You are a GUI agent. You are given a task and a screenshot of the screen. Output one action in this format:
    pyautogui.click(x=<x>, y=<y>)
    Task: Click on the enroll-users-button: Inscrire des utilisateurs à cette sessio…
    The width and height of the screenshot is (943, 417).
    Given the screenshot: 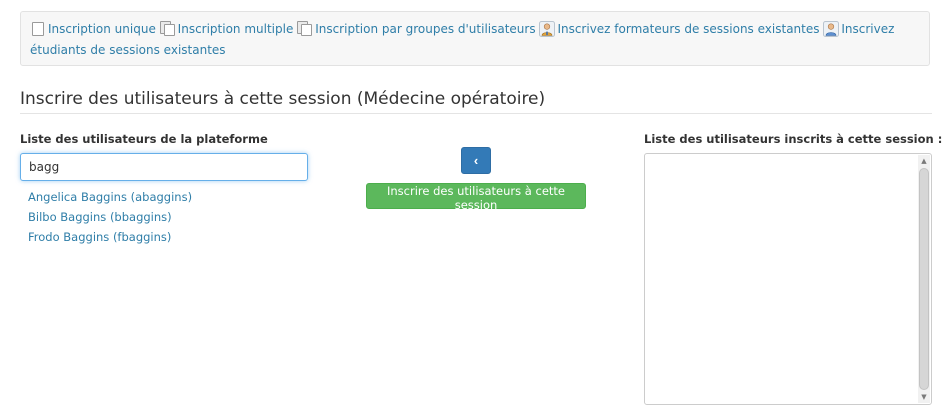 What is the action you would take?
    pyautogui.click(x=476, y=197)
    